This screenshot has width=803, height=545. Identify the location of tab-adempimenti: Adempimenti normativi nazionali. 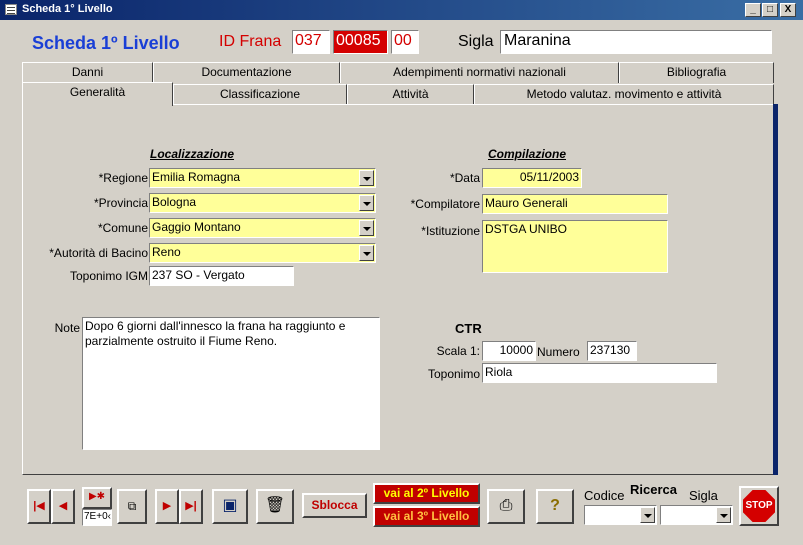
(479, 72).